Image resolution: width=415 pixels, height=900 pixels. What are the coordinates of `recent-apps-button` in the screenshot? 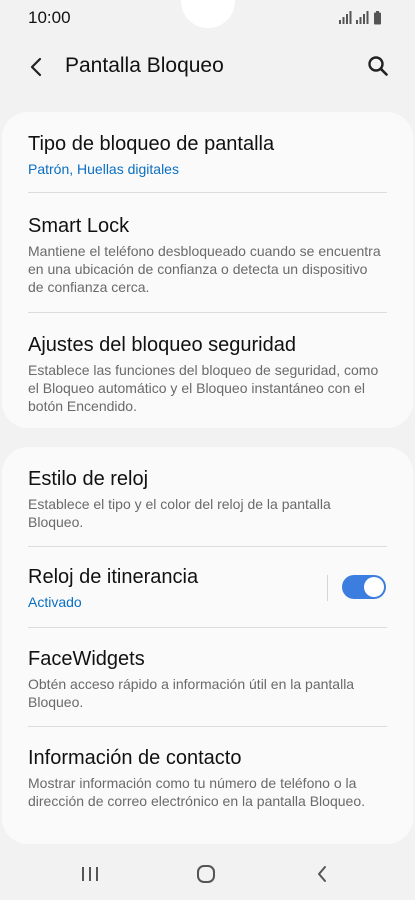 It's located at (90, 874).